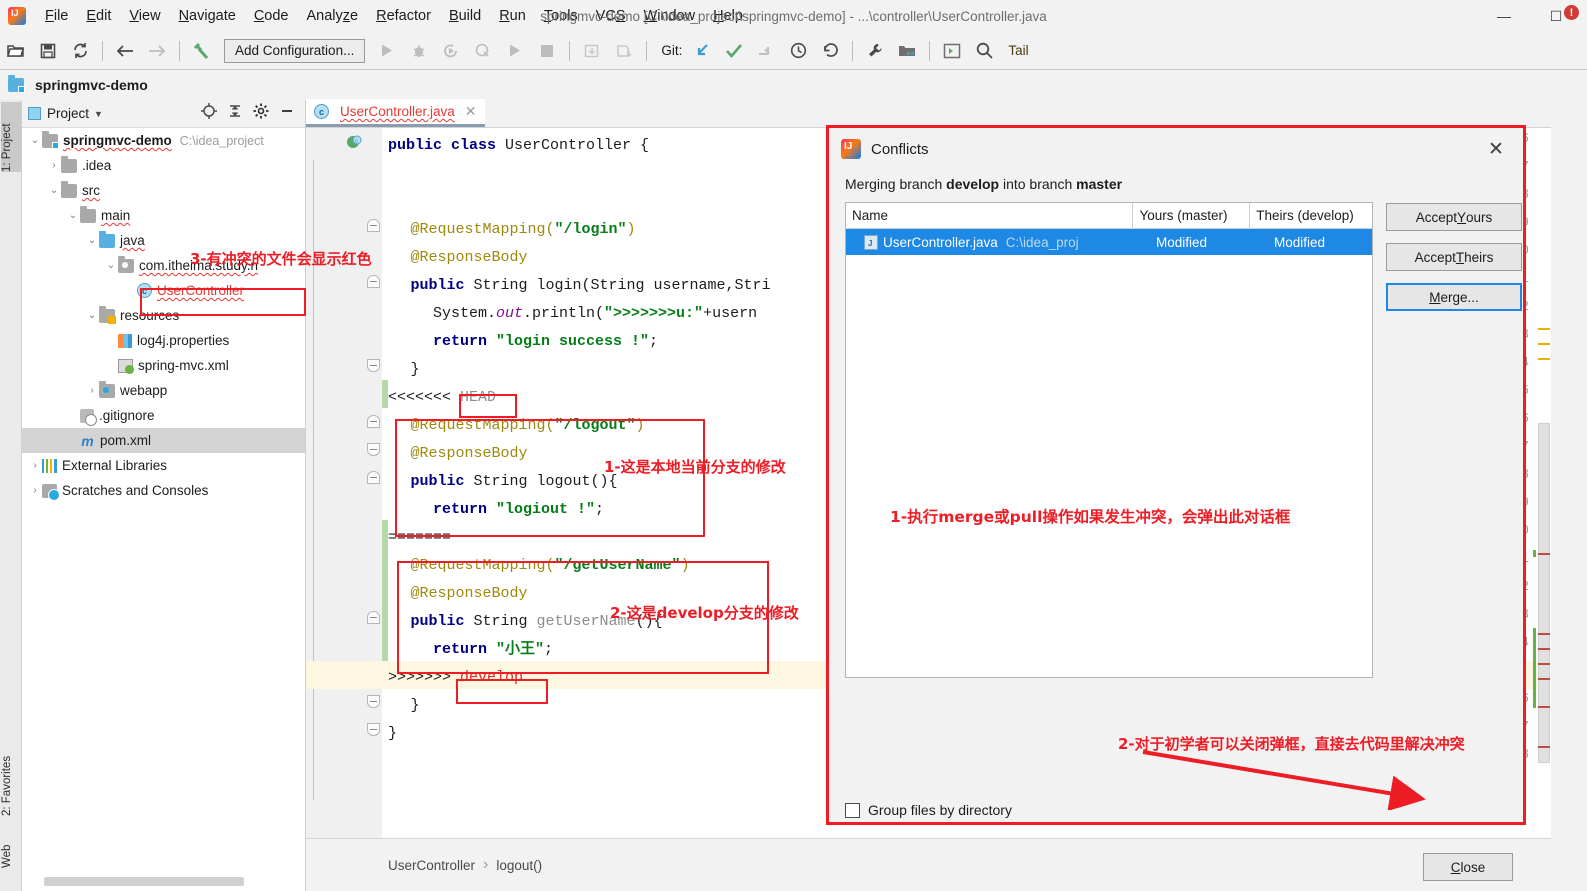 The width and height of the screenshot is (1587, 891). I want to click on column-header-name: Name, so click(990, 215).